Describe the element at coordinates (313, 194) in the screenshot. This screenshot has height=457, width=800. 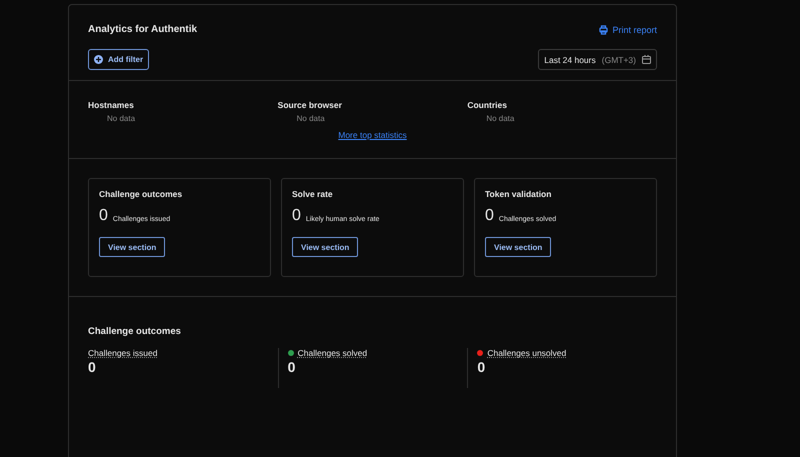
I see `card-title: Solve rate` at that location.